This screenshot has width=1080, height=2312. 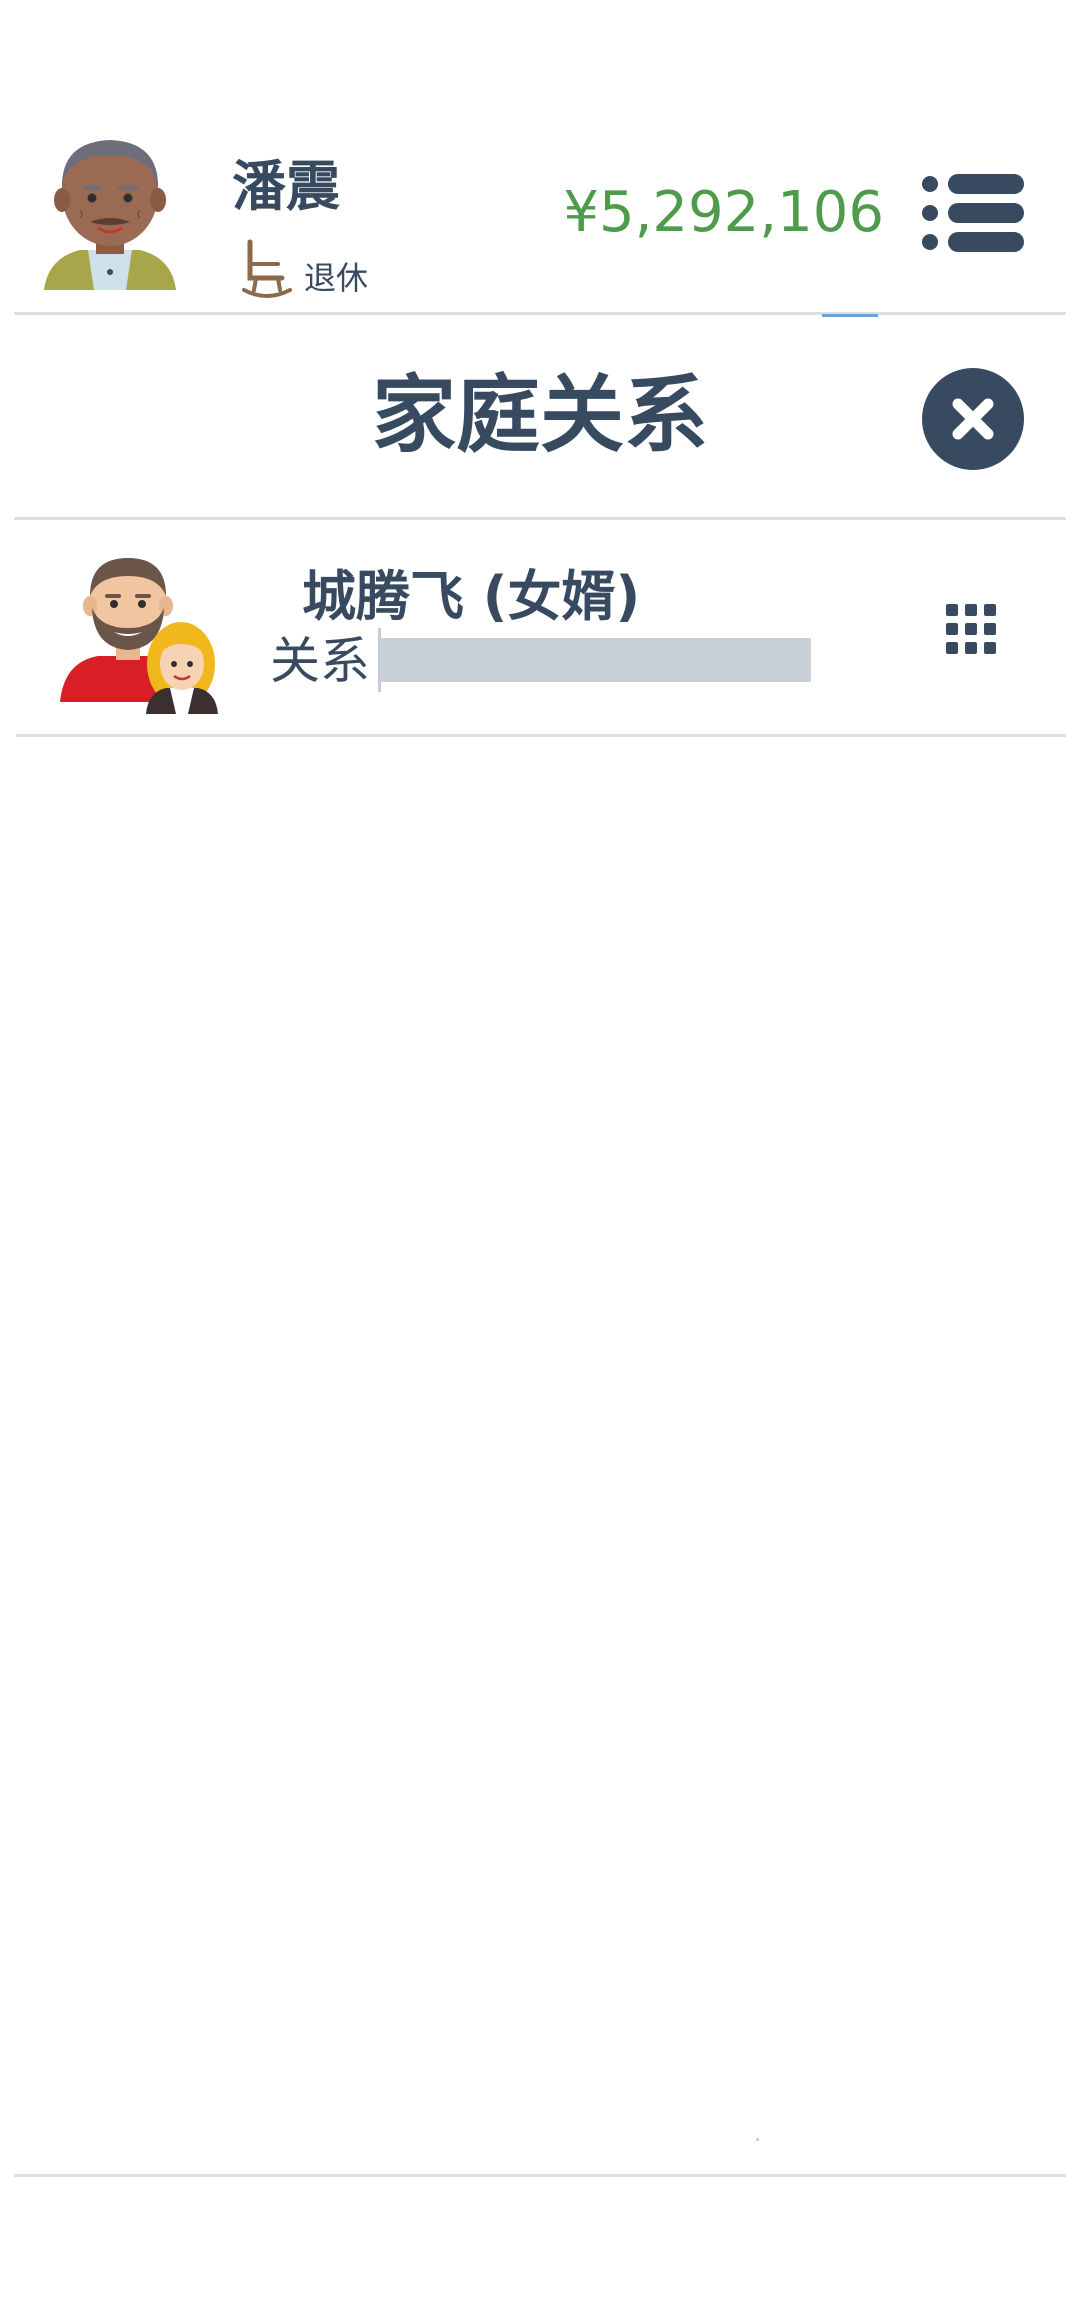 I want to click on scroll-dot, so click(x=757, y=2139).